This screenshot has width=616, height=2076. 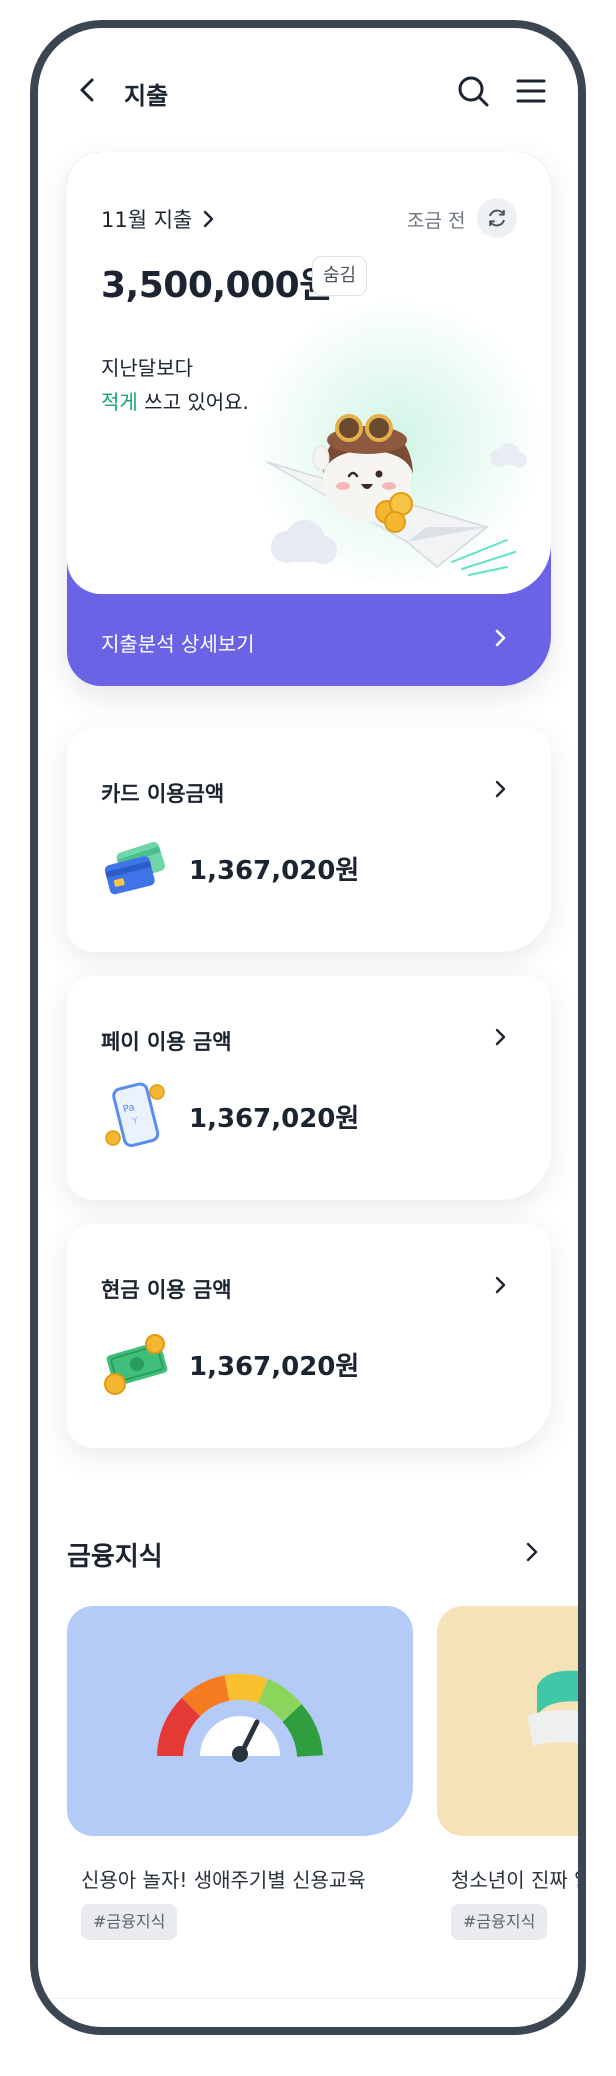 I want to click on cash-usage-card: 현금 이용 금액 1,367,020원, so click(x=309, y=1336).